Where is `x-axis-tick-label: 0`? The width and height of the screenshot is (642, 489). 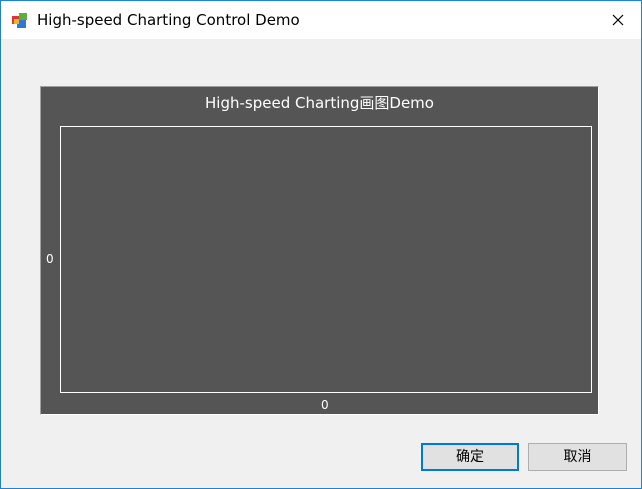 x-axis-tick-label: 0 is located at coordinates (325, 405).